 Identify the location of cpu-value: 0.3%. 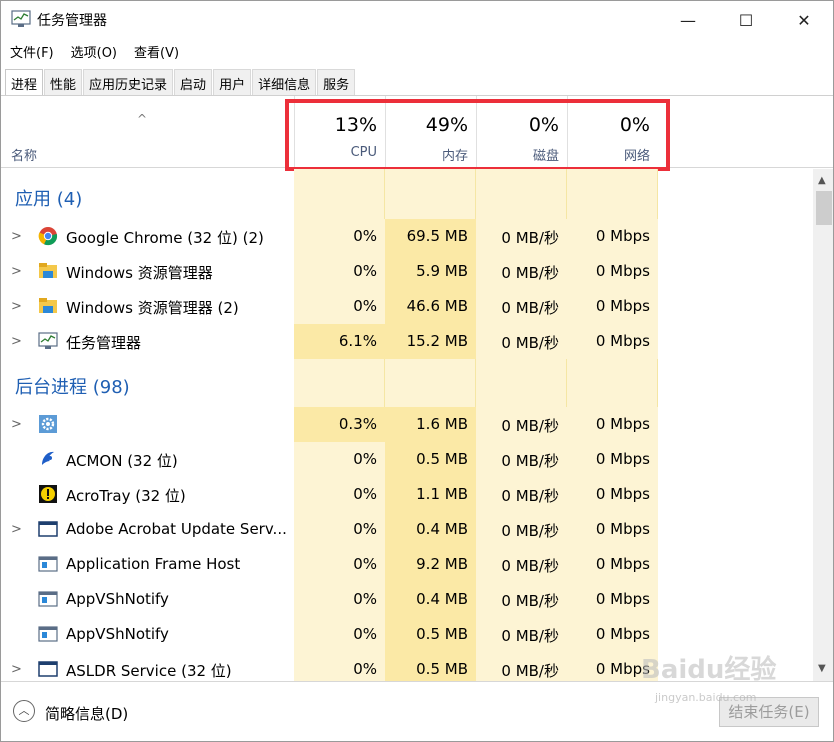
(339, 424).